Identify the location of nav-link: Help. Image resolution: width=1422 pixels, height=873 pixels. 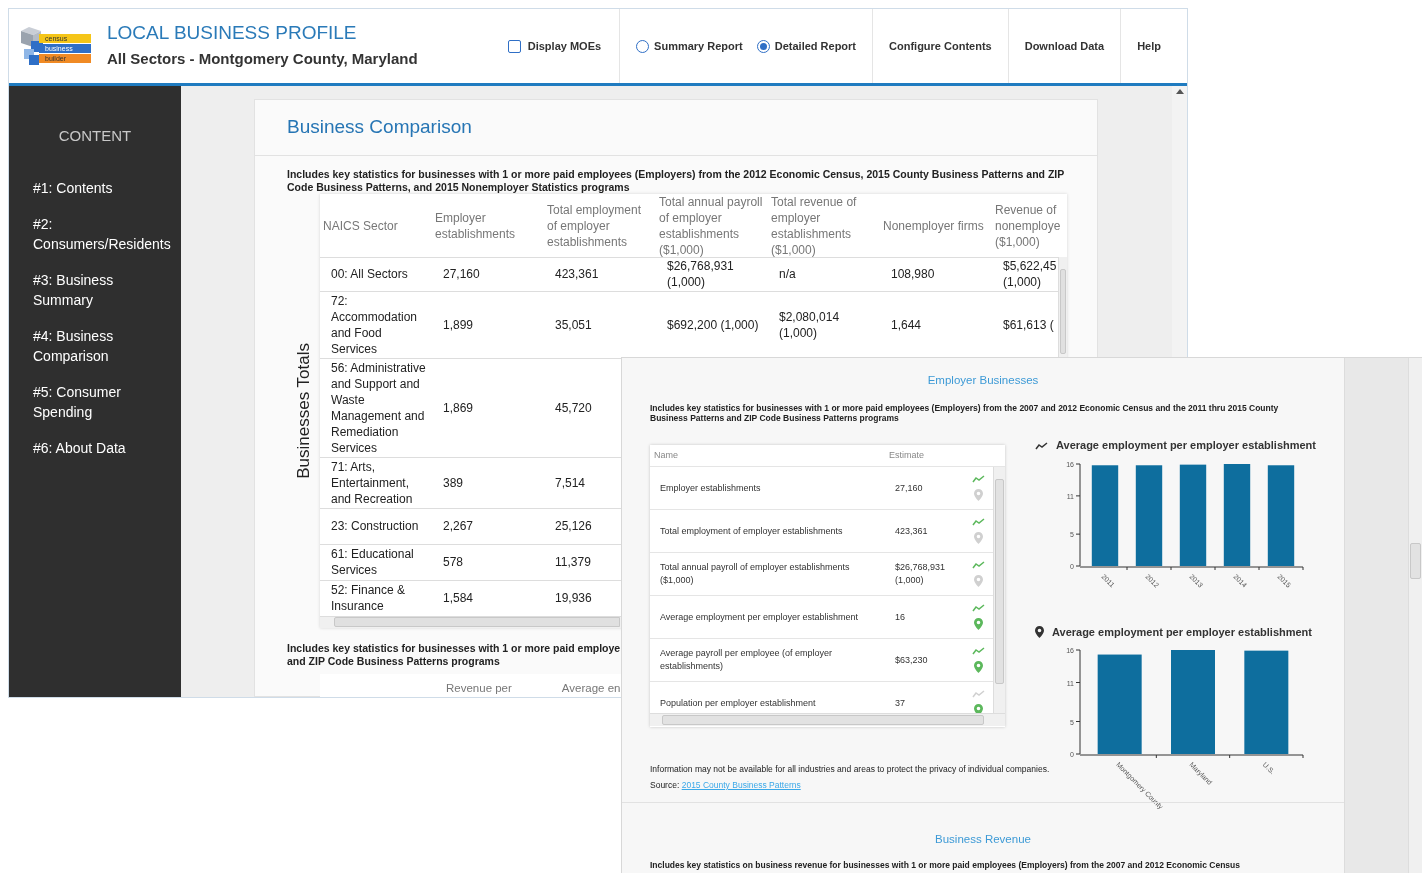
(1154, 46).